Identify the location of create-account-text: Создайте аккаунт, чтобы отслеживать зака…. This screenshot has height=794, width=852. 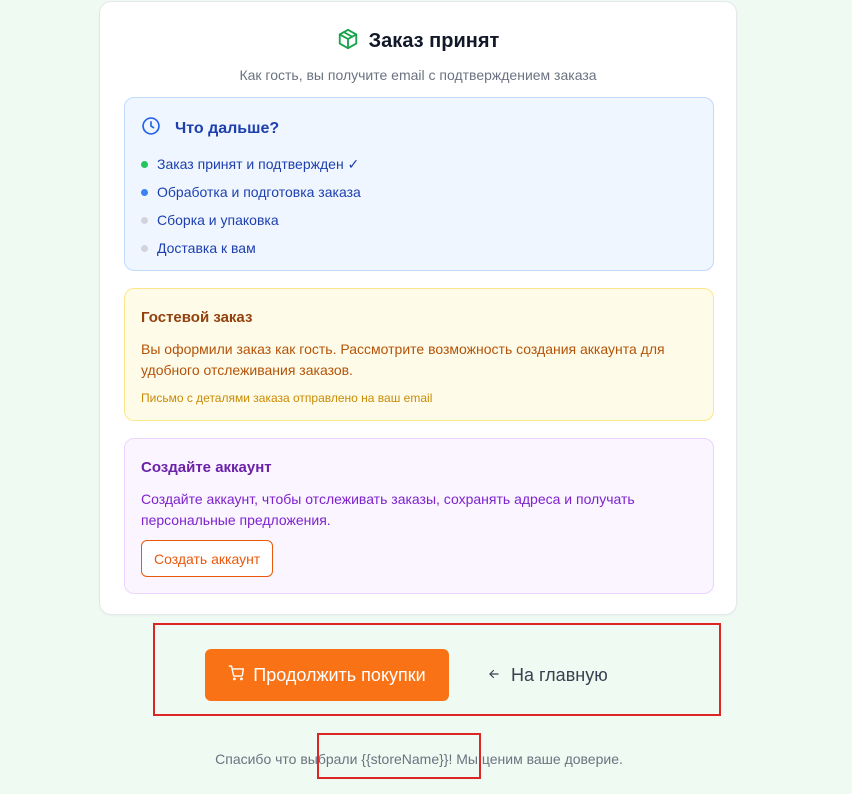
(388, 509).